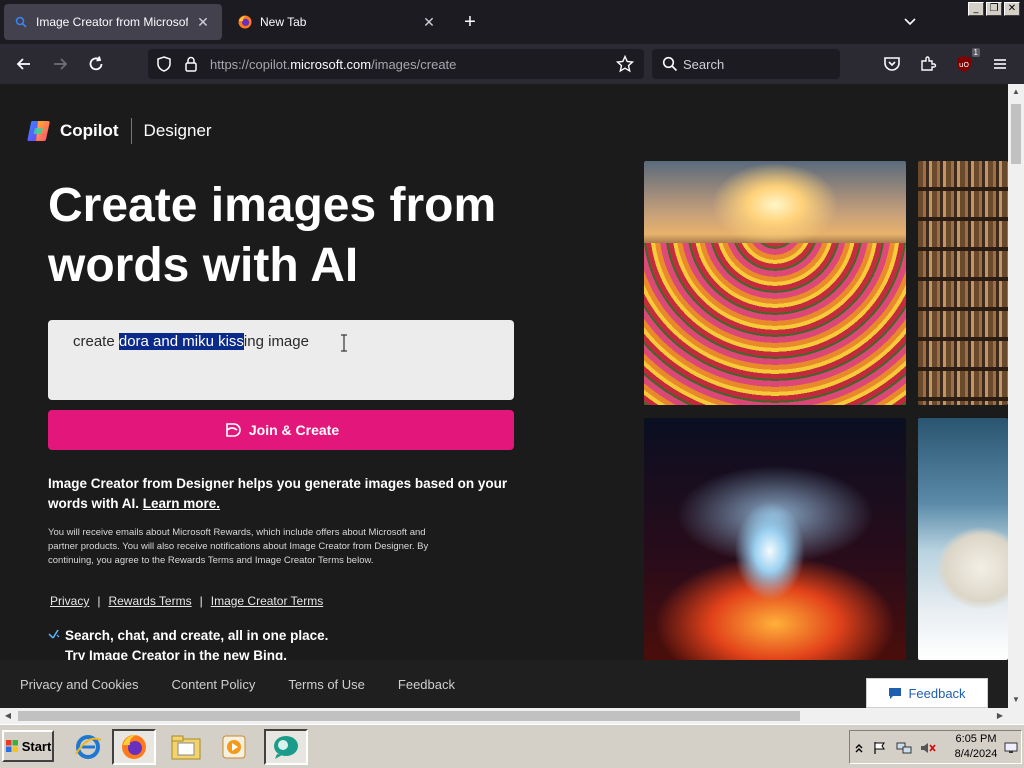  What do you see at coordinates (214, 684) in the screenshot?
I see `content-policy-link: Content Policy` at bounding box center [214, 684].